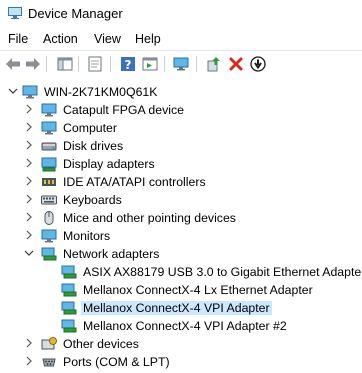 Image resolution: width=362 pixels, height=373 pixels. Describe the element at coordinates (170, 92) in the screenshot. I see `tree-root: WIN-2K71KM0Q61K` at that location.